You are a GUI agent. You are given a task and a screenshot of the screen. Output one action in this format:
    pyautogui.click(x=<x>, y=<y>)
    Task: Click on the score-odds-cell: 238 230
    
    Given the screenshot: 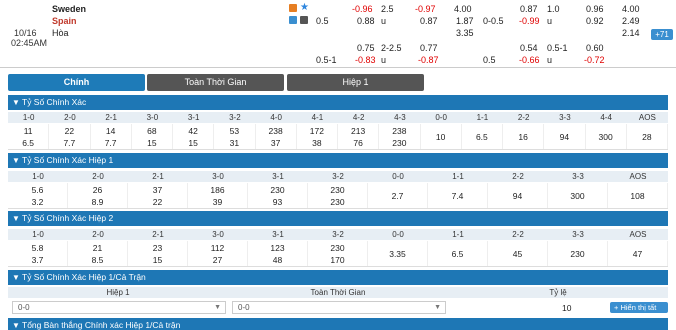 What is the action you would take?
    pyautogui.click(x=400, y=136)
    